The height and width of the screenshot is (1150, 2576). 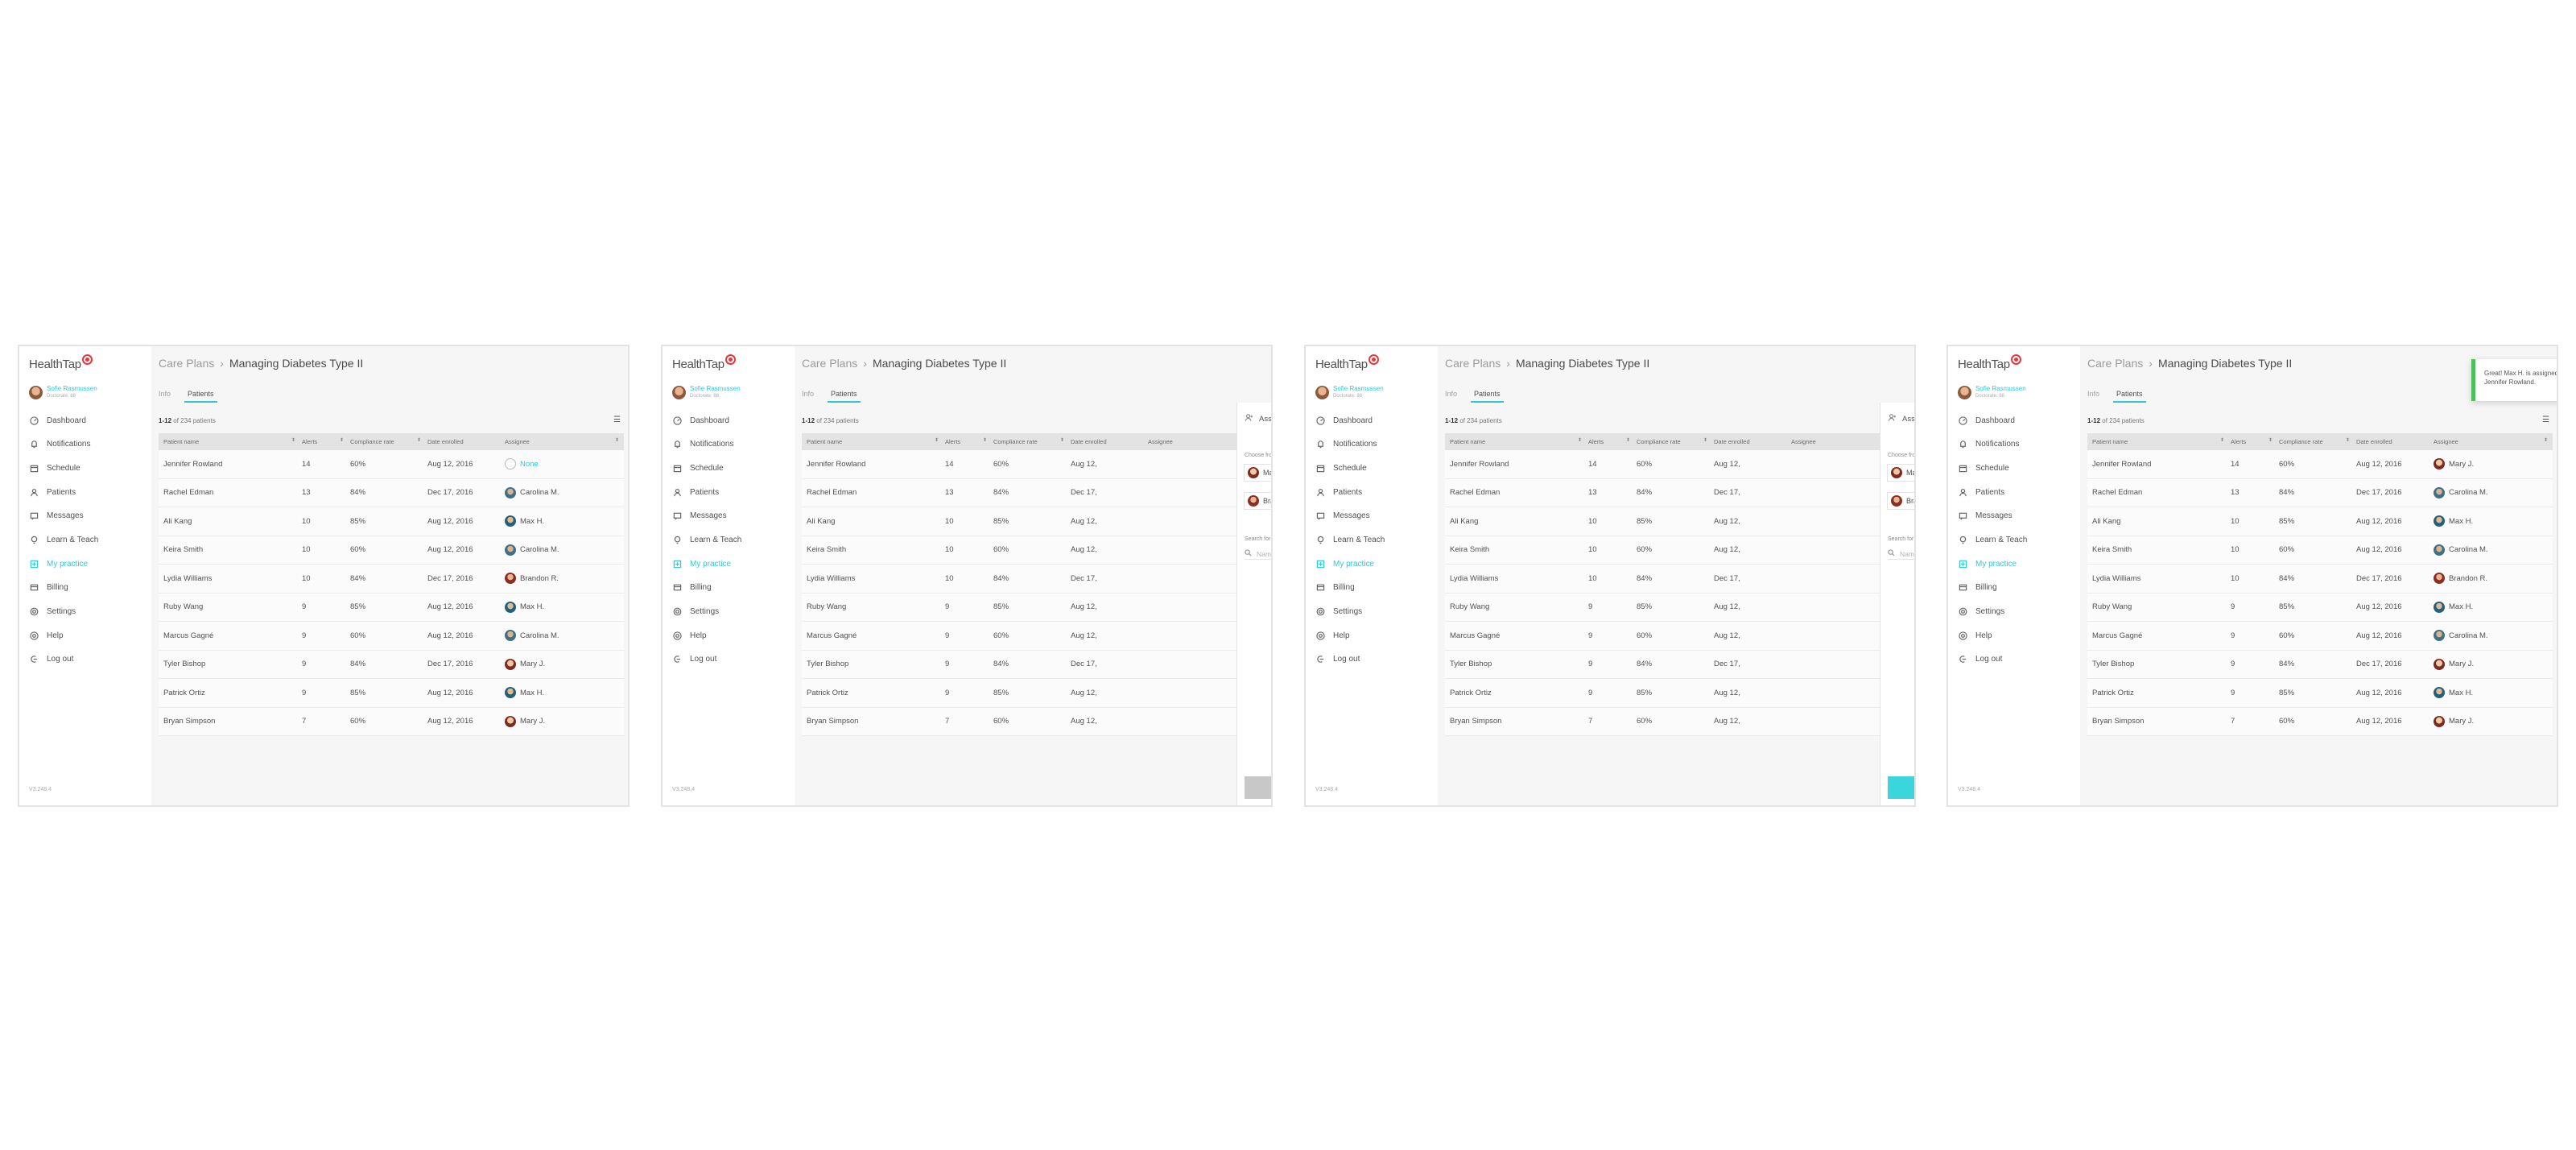 I want to click on sidebar-item-patients: Patients, so click(x=63, y=492).